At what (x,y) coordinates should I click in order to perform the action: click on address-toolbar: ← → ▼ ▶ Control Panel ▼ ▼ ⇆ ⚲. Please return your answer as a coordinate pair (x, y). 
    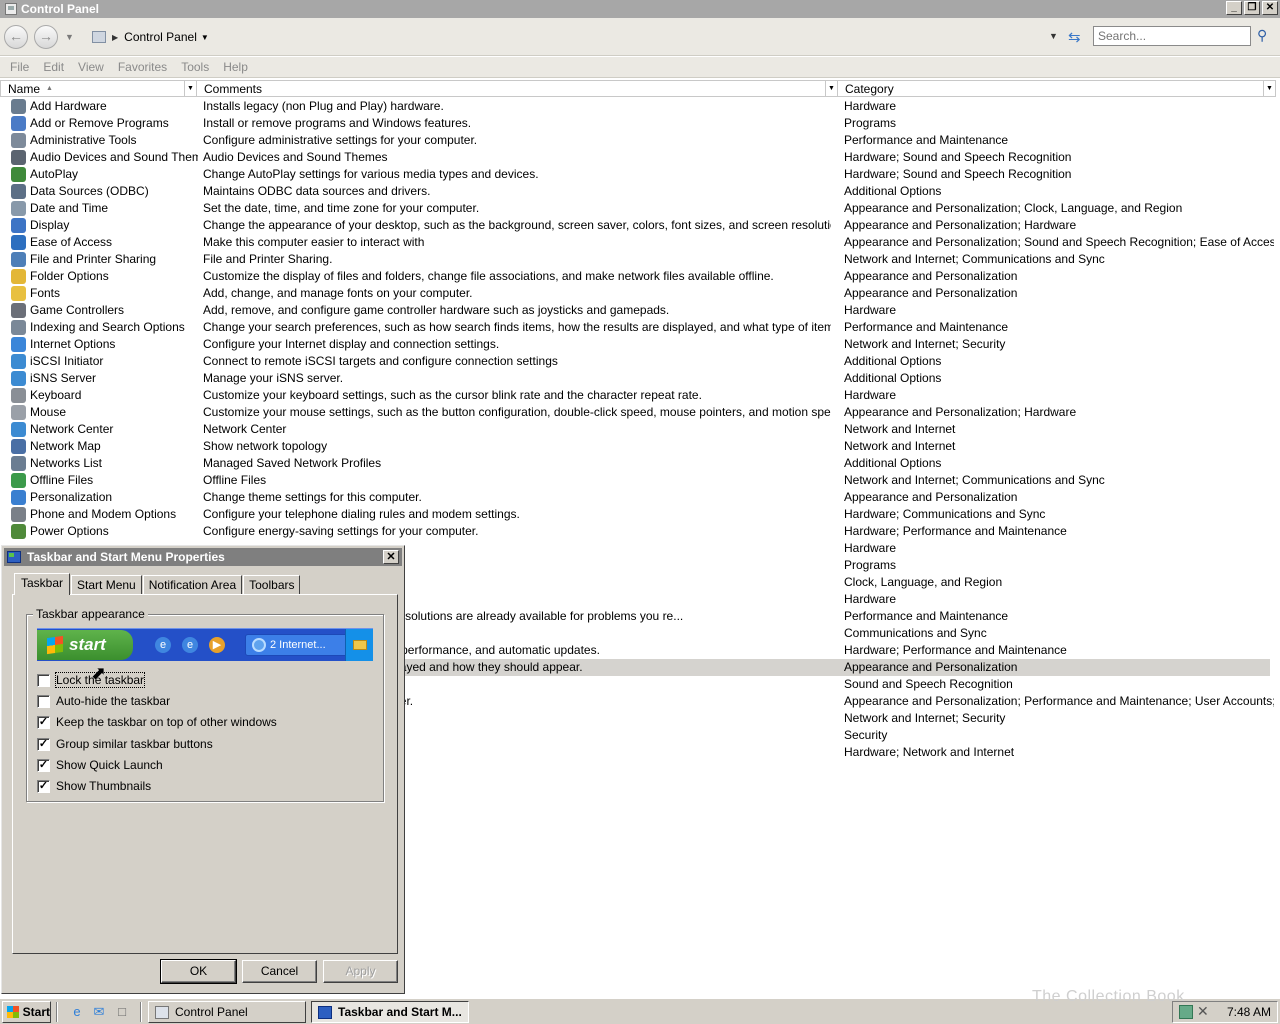
    Looking at the image, I should click on (640, 37).